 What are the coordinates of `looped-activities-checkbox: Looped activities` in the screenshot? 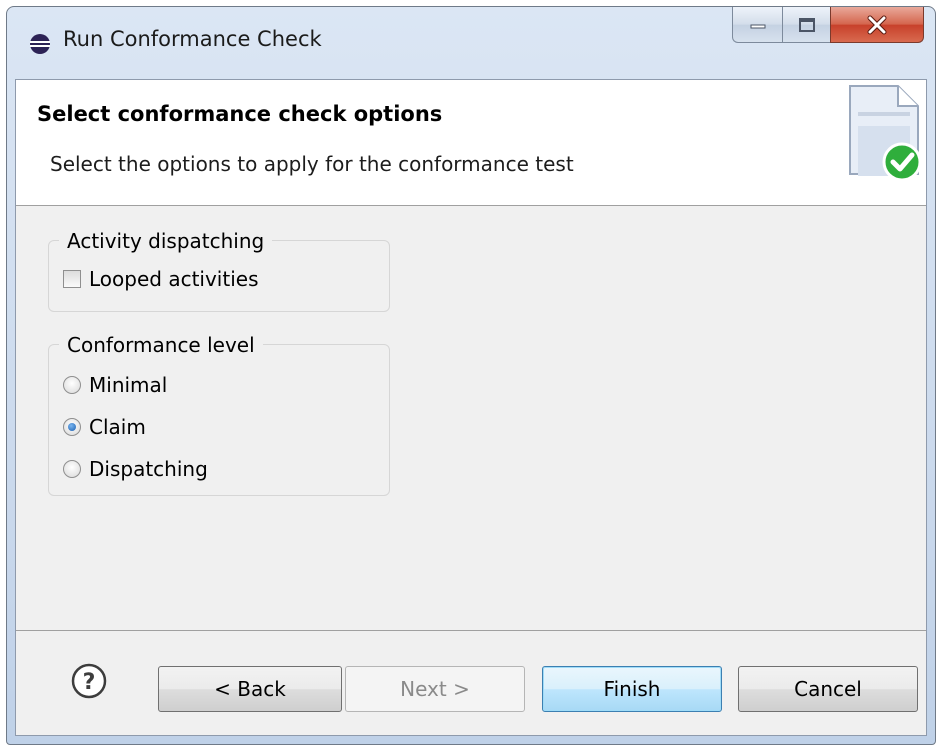 It's located at (160, 279).